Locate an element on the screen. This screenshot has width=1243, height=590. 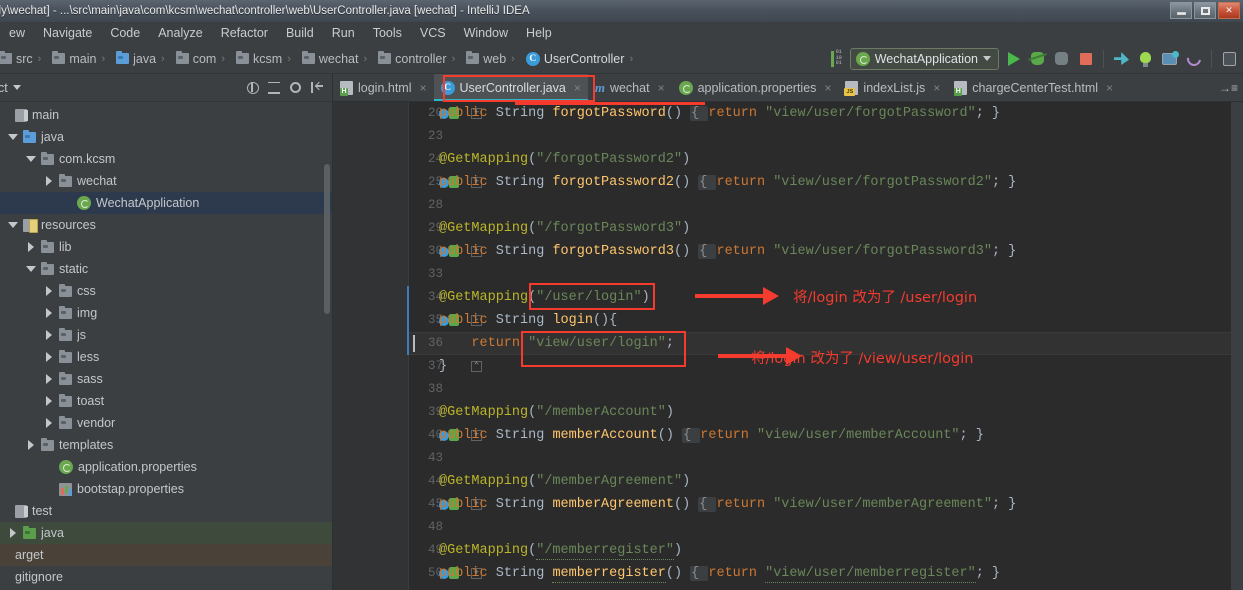
vcs-change-marker is located at coordinates (408, 320).